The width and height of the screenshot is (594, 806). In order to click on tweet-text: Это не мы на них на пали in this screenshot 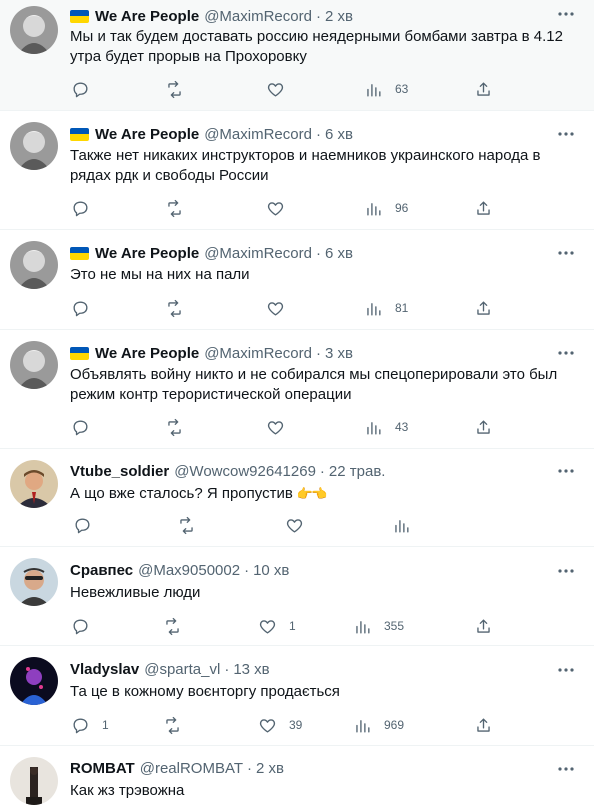, I will do `click(160, 274)`.